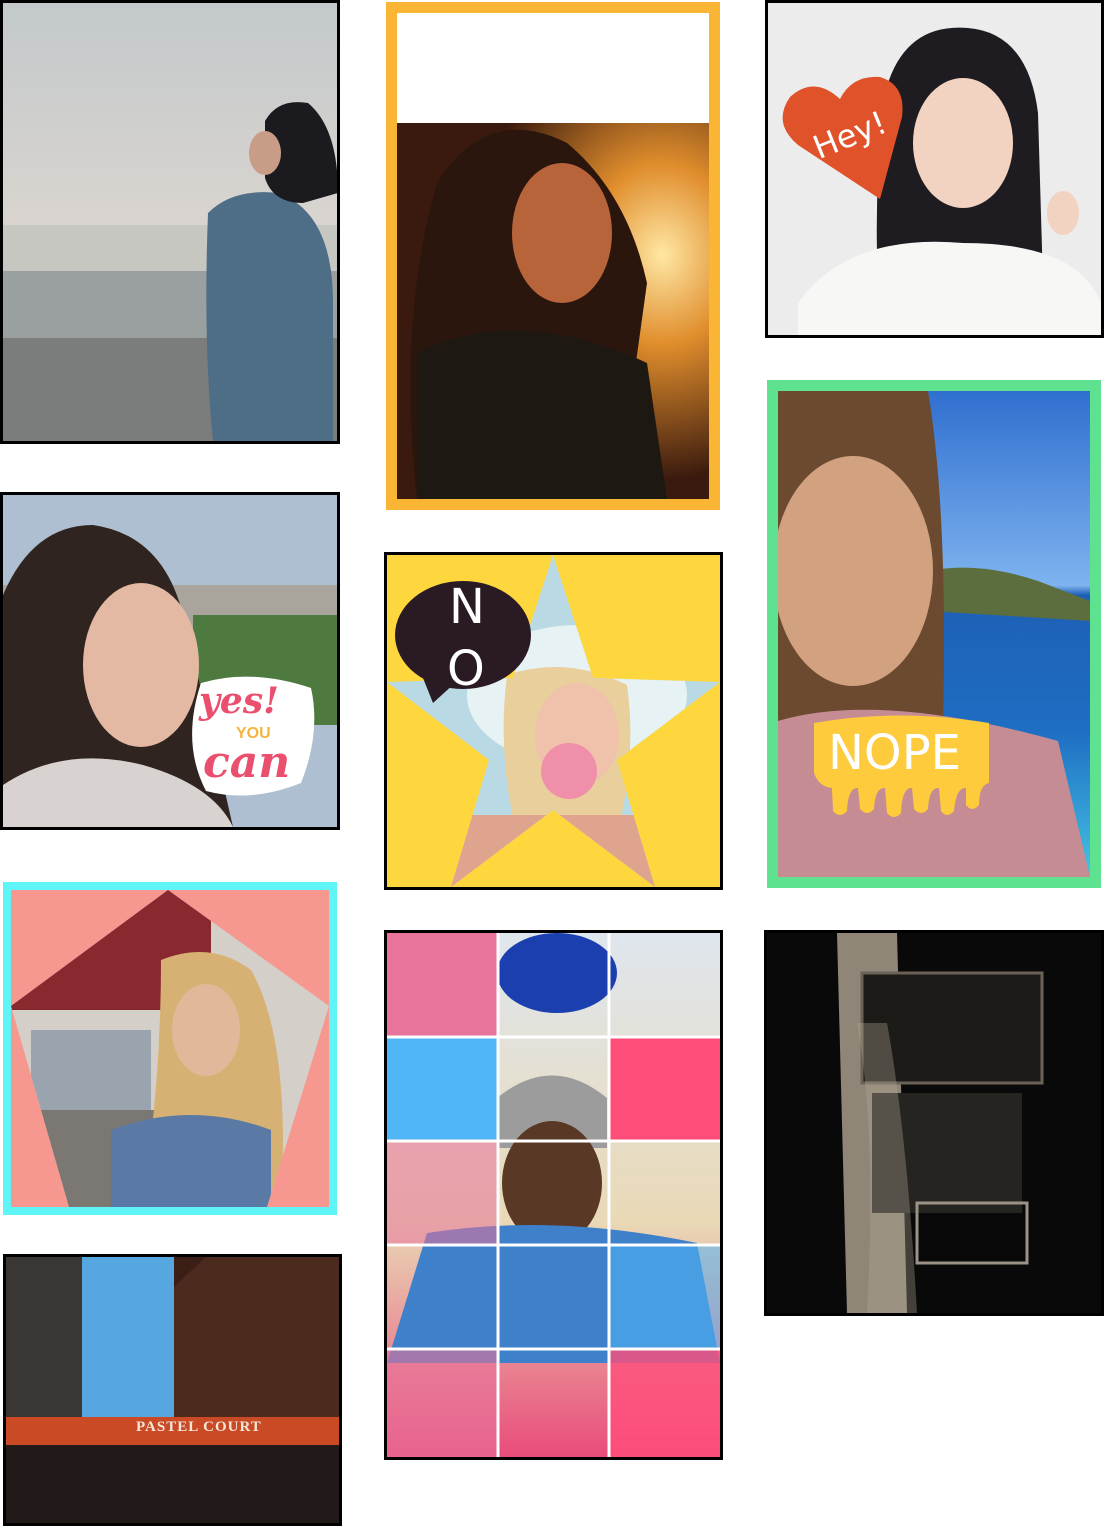 This screenshot has width=1104, height=1527. I want to click on nope-text: NOPE, so click(894, 753).